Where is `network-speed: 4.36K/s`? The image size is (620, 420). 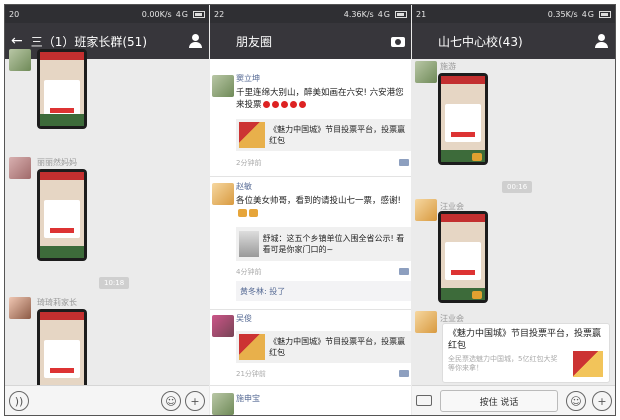 network-speed: 4.36K/s is located at coordinates (358, 14).